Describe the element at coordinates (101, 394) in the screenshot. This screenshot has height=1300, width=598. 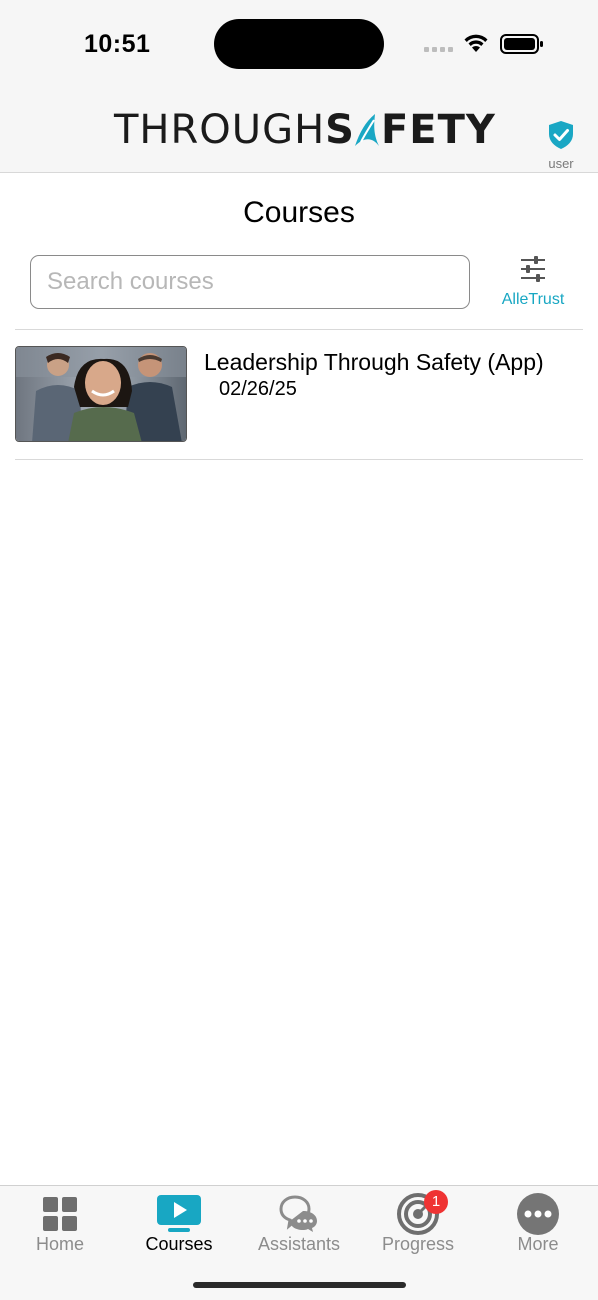
I see `course-thumbnail` at that location.